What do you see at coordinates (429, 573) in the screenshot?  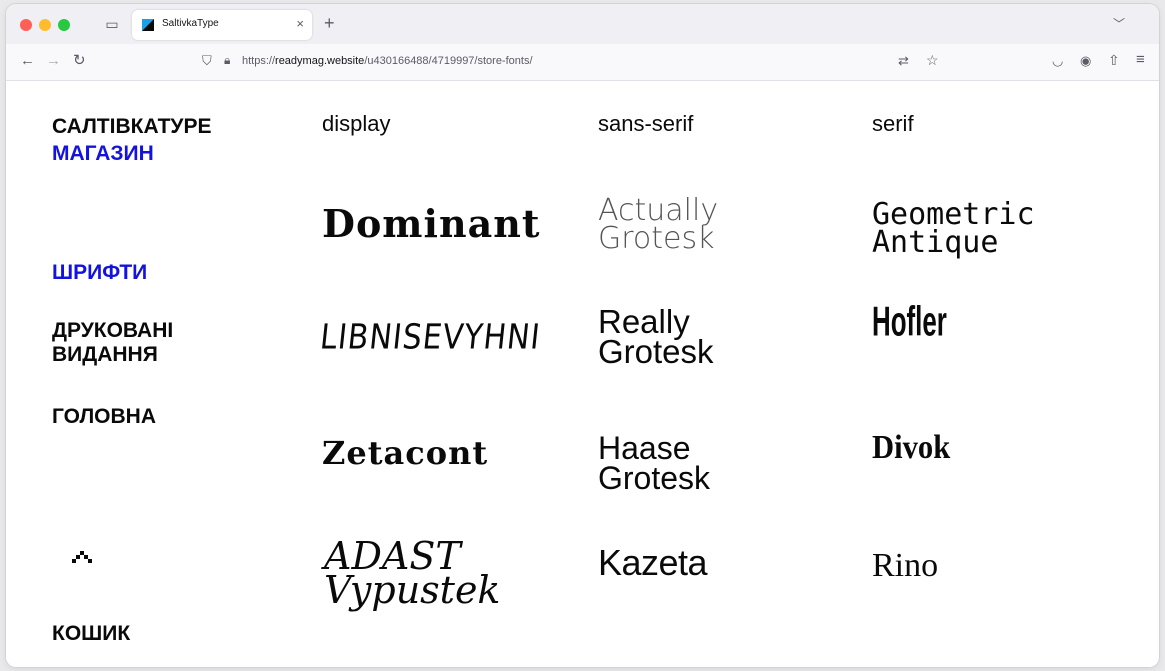 I see `font-link-adast-vypustek: ADAST Vypustek` at bounding box center [429, 573].